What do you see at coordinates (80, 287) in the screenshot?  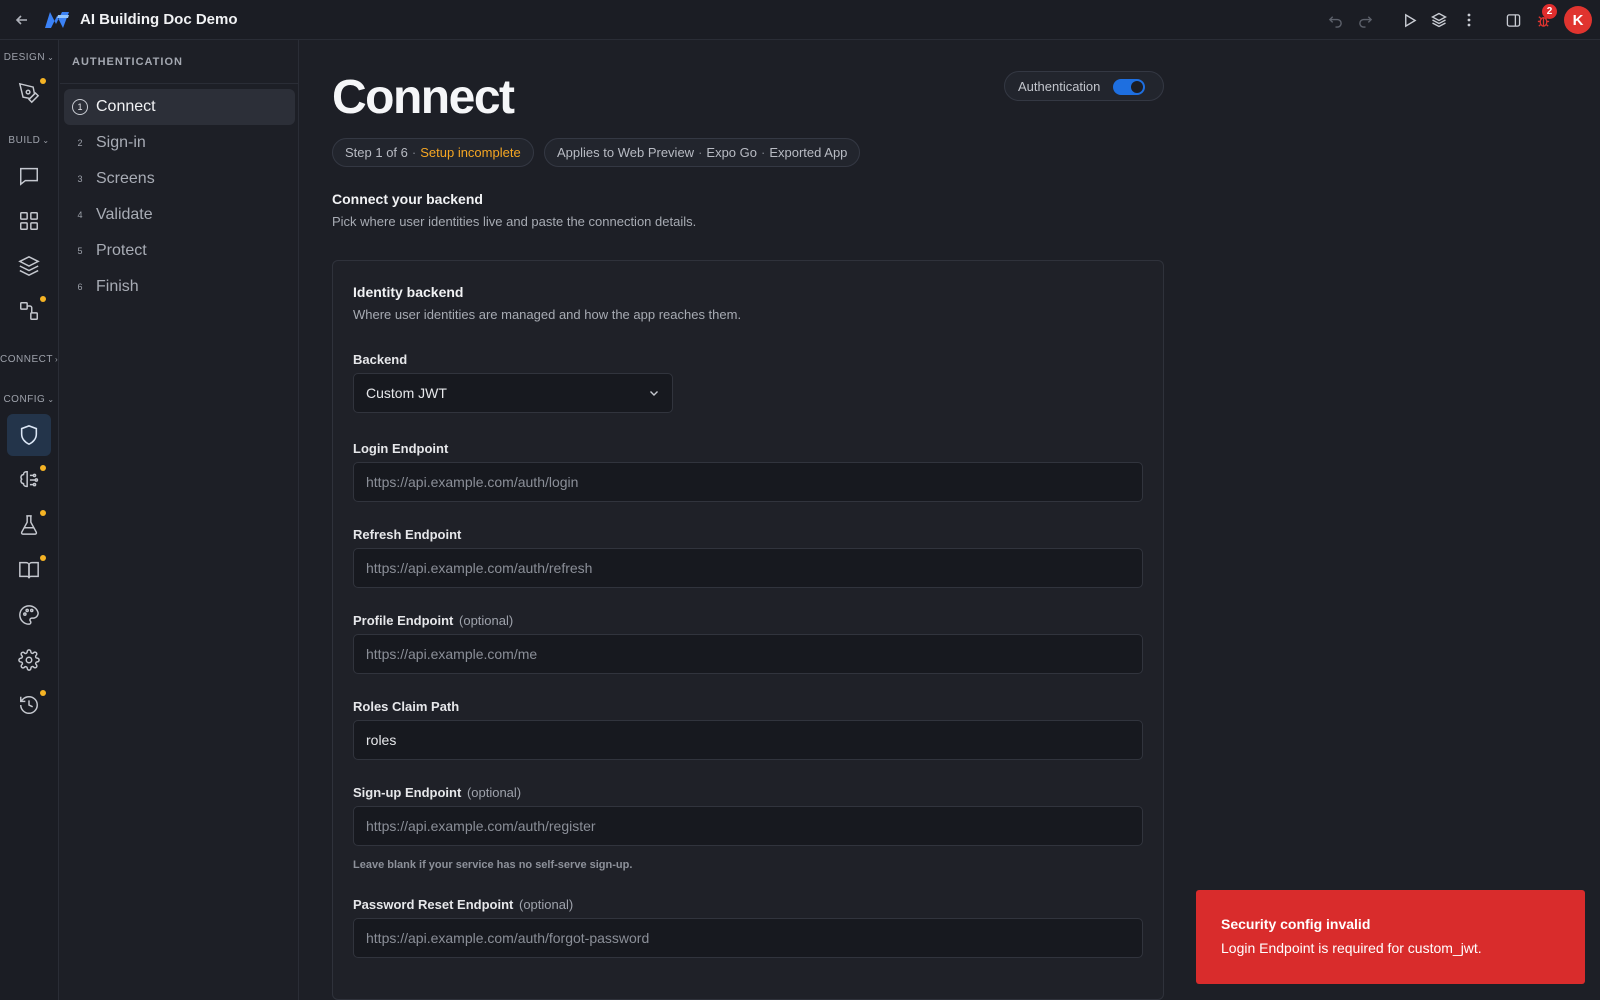 I see `step-number: 6` at bounding box center [80, 287].